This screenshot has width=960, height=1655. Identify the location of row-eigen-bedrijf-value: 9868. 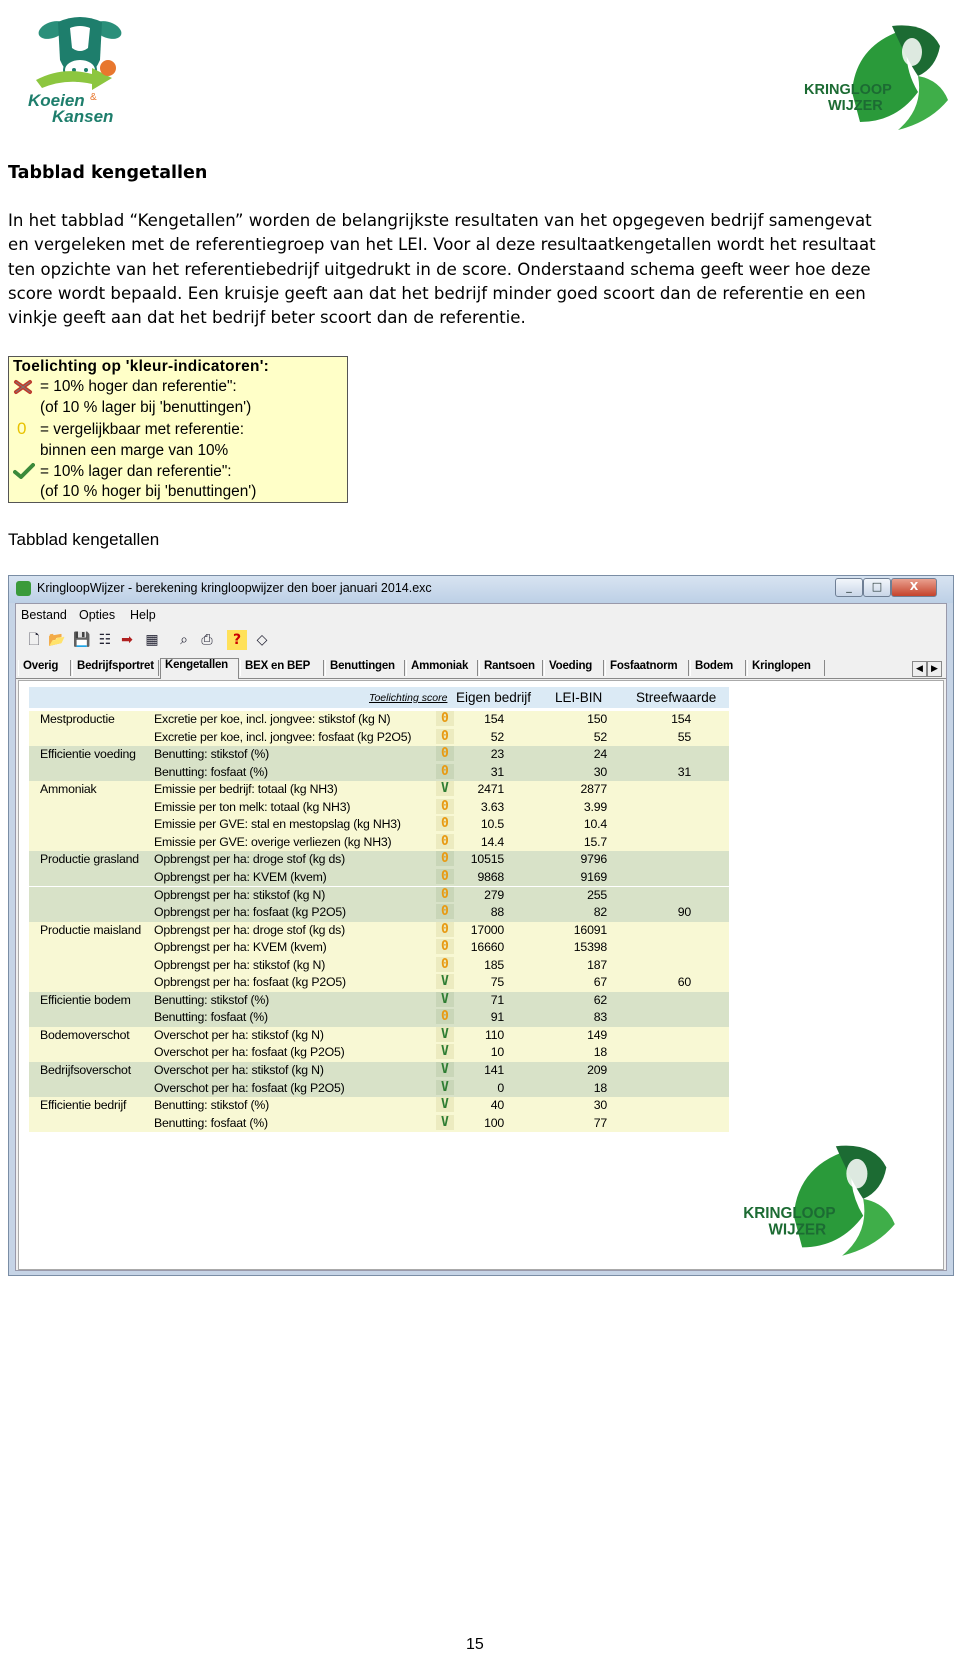
(490, 876).